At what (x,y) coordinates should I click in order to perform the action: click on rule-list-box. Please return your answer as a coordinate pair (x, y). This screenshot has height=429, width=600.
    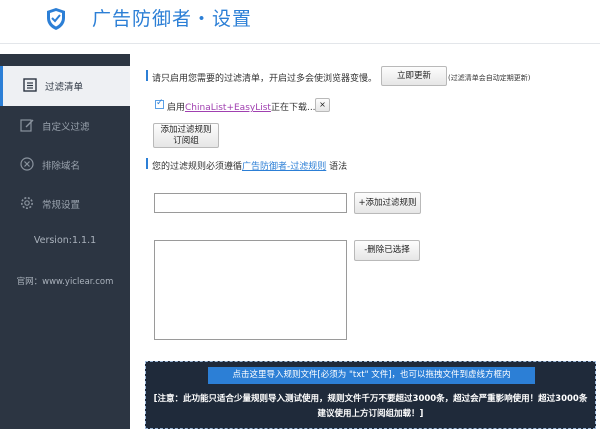
    Looking at the image, I should click on (250, 290).